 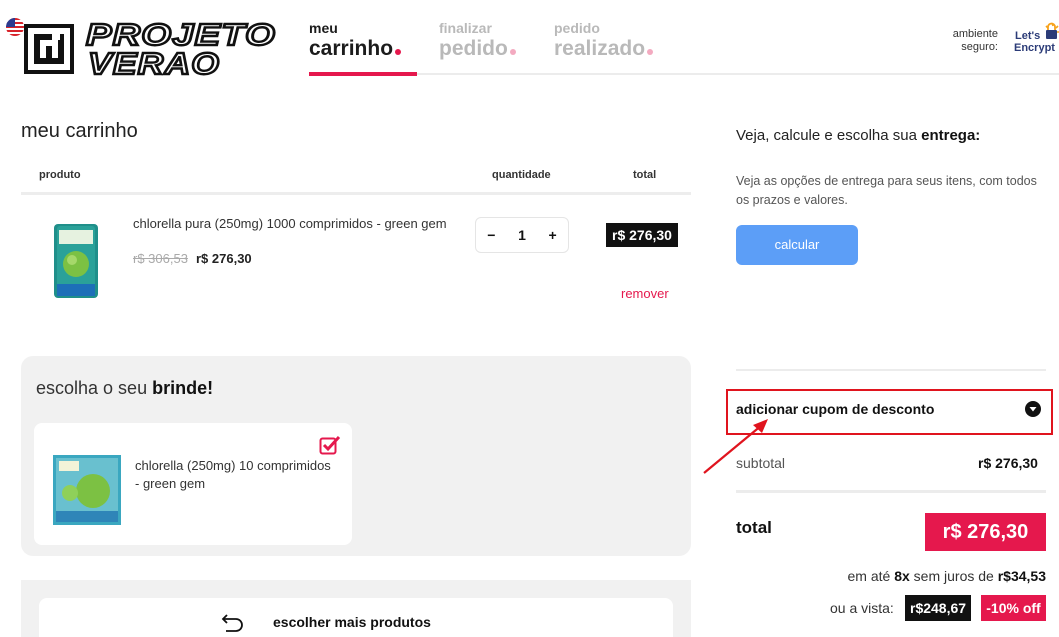 I want to click on remove-item-link: remover, so click(x=645, y=293).